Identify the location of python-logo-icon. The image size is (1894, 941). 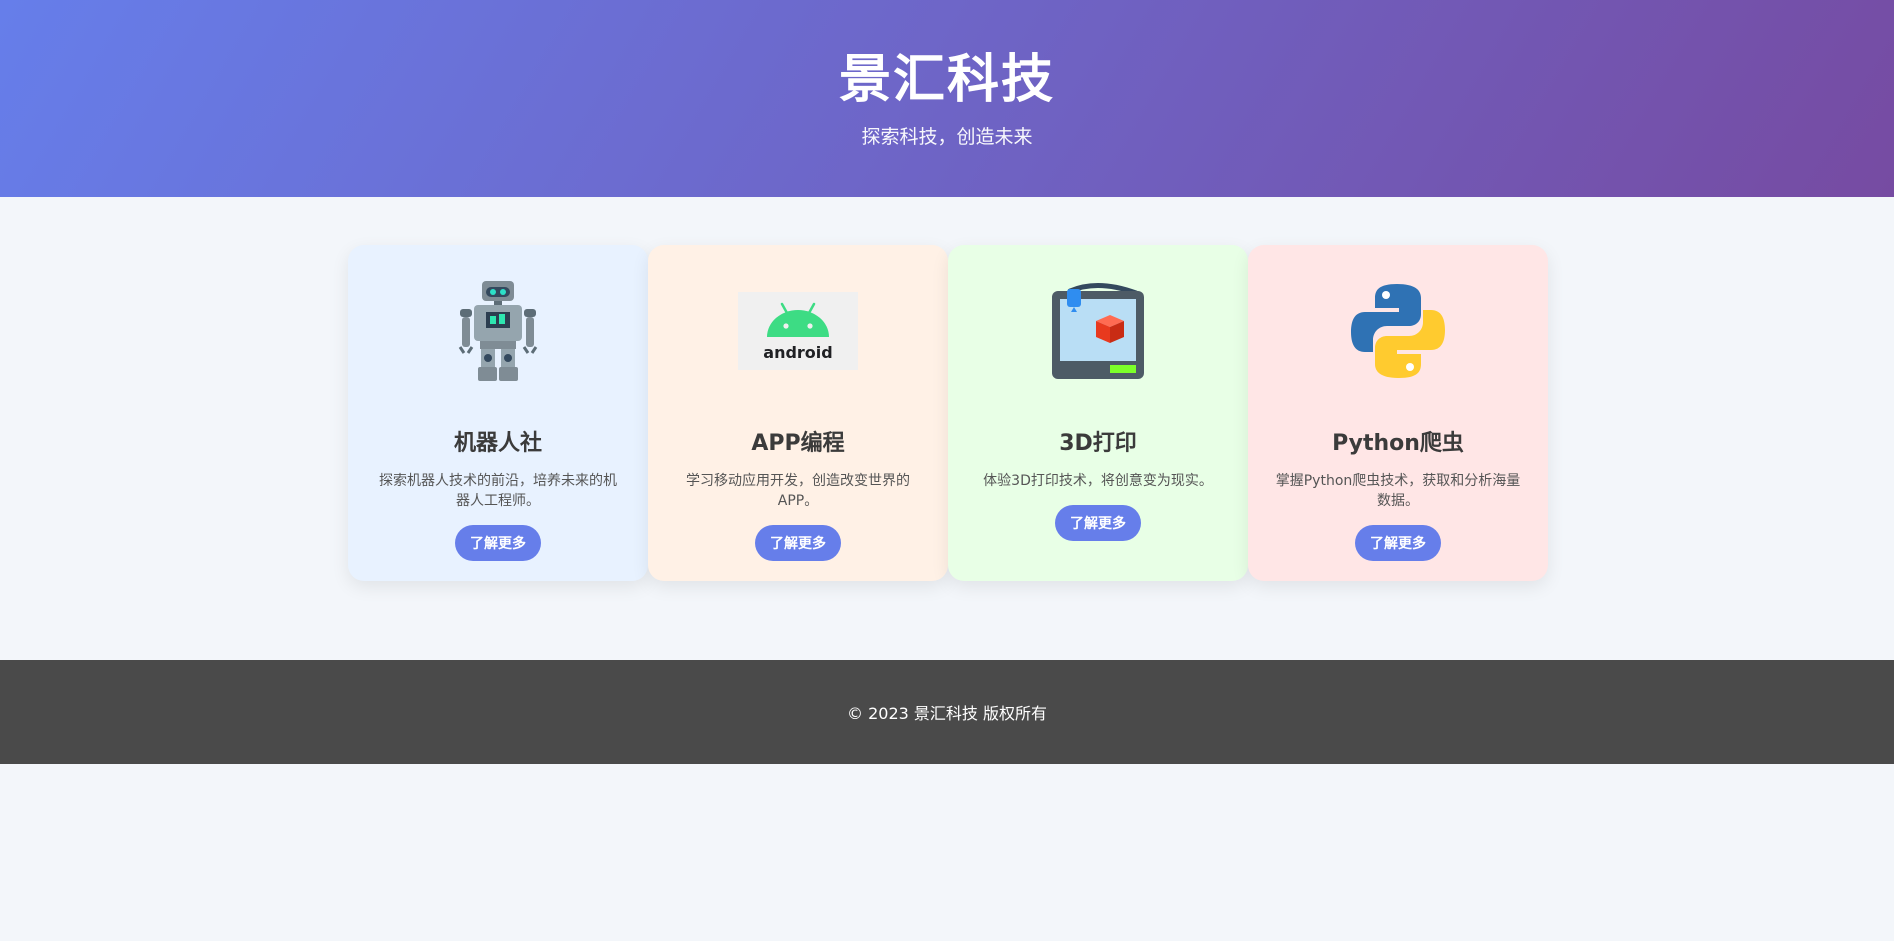
(1398, 331).